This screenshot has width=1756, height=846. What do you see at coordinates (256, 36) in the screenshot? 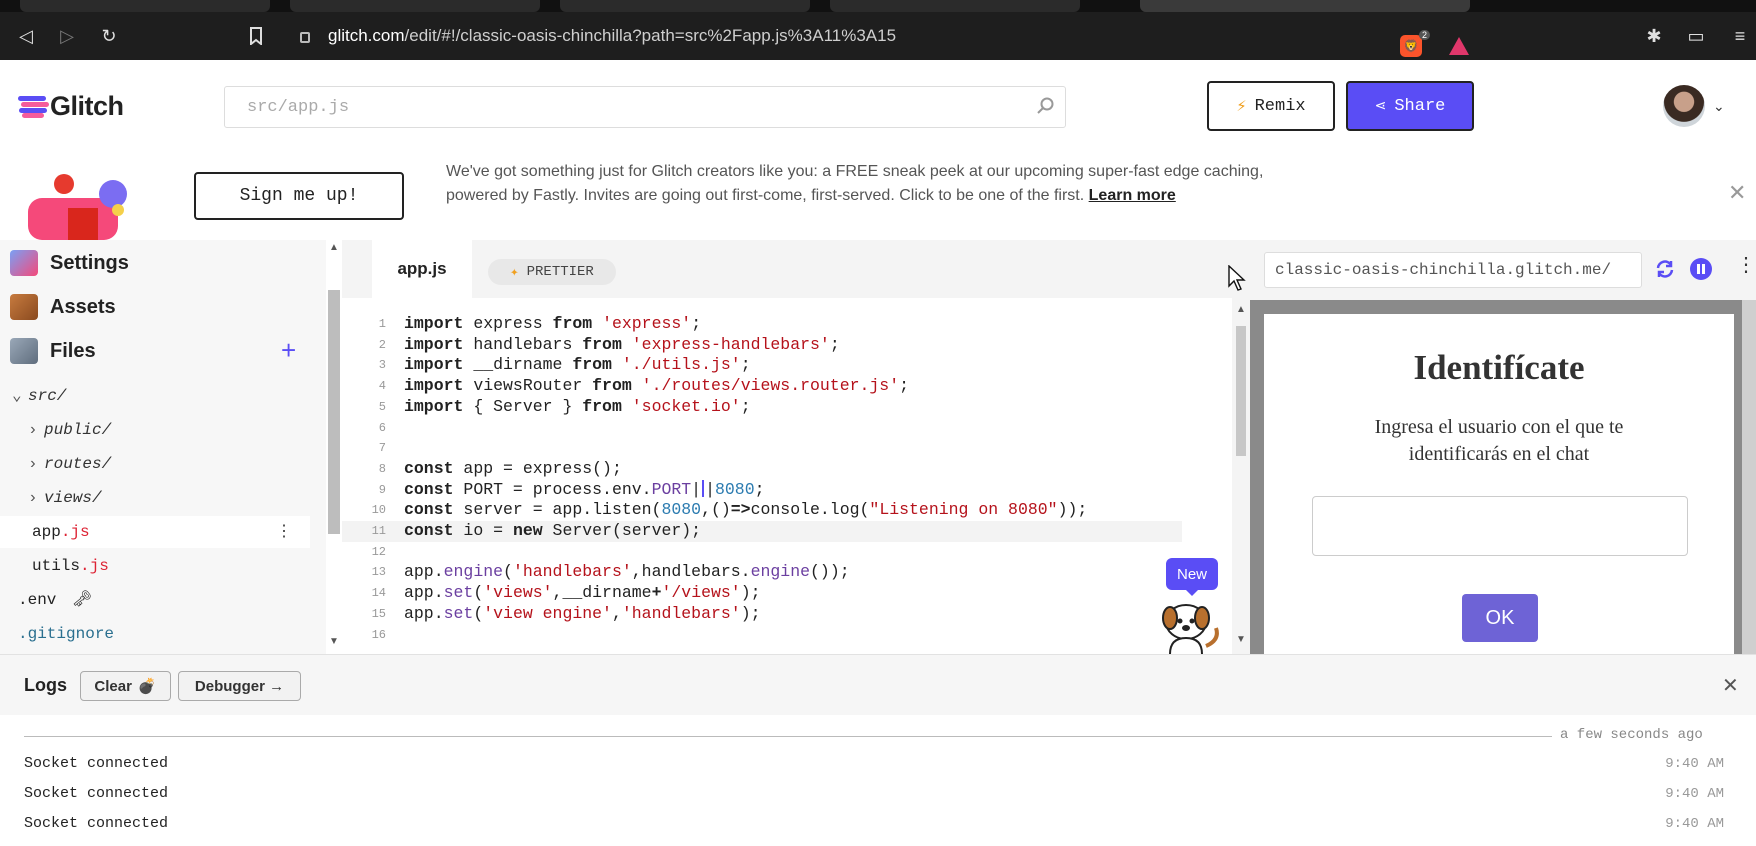
I see `bookmark-icon` at bounding box center [256, 36].